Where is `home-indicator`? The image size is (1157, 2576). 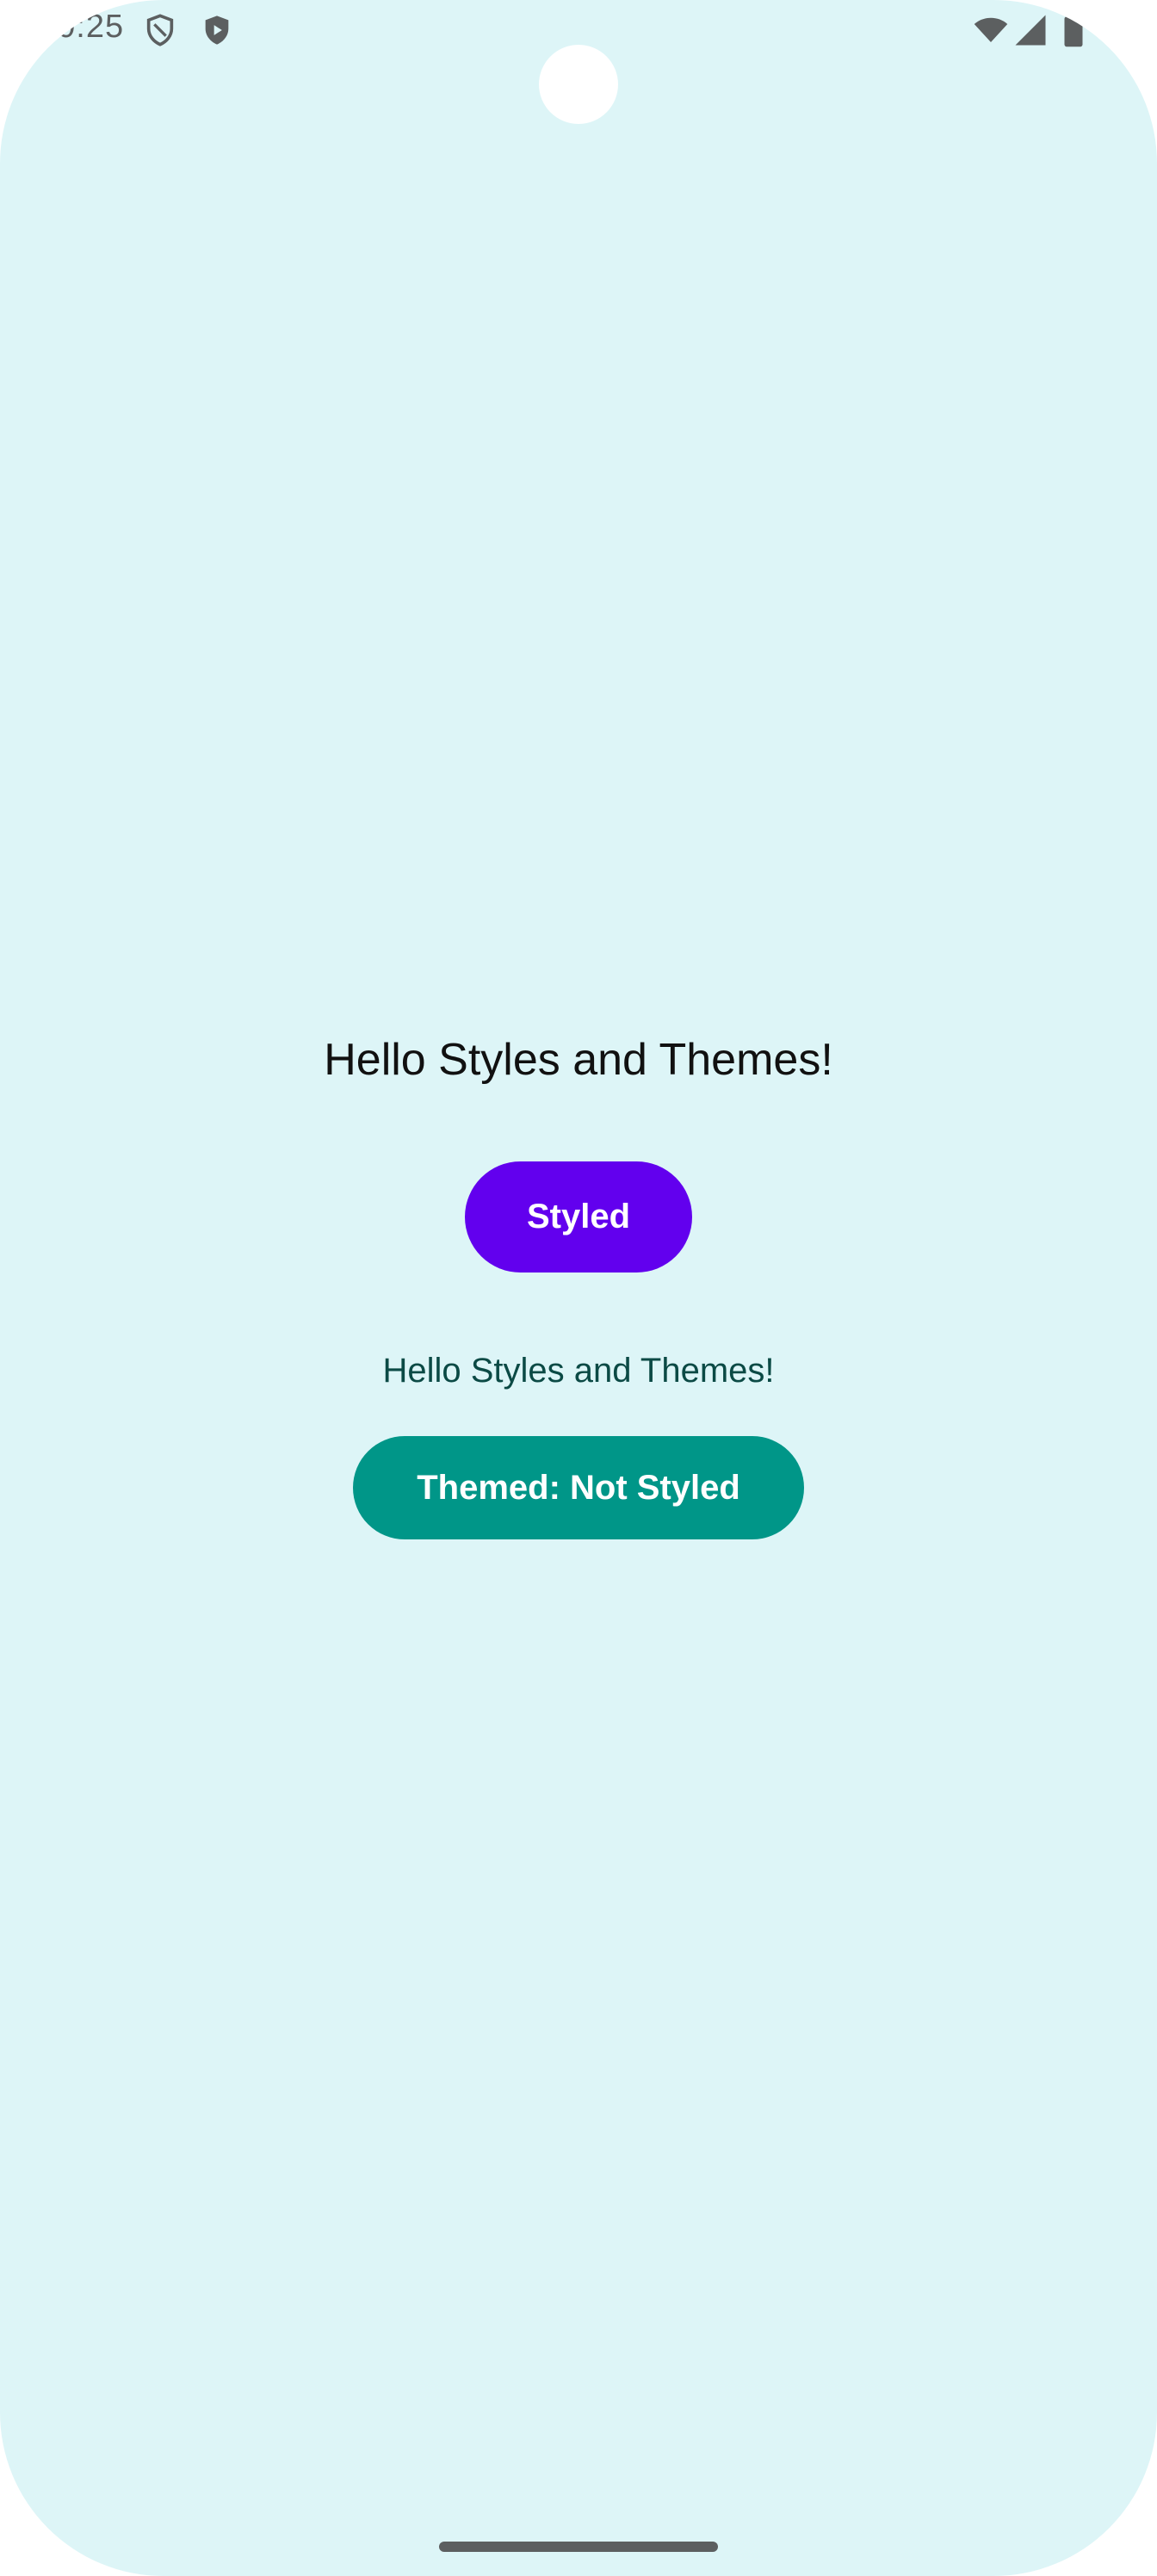 home-indicator is located at coordinates (579, 2547).